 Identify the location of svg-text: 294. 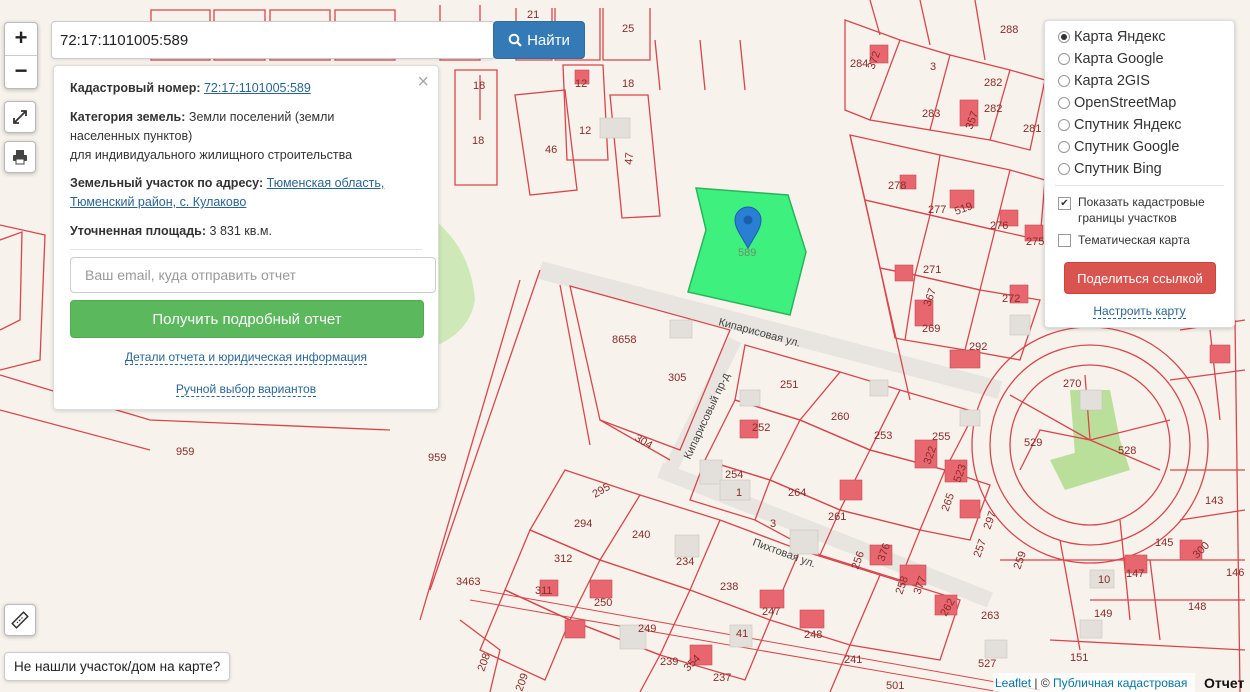
(583, 524).